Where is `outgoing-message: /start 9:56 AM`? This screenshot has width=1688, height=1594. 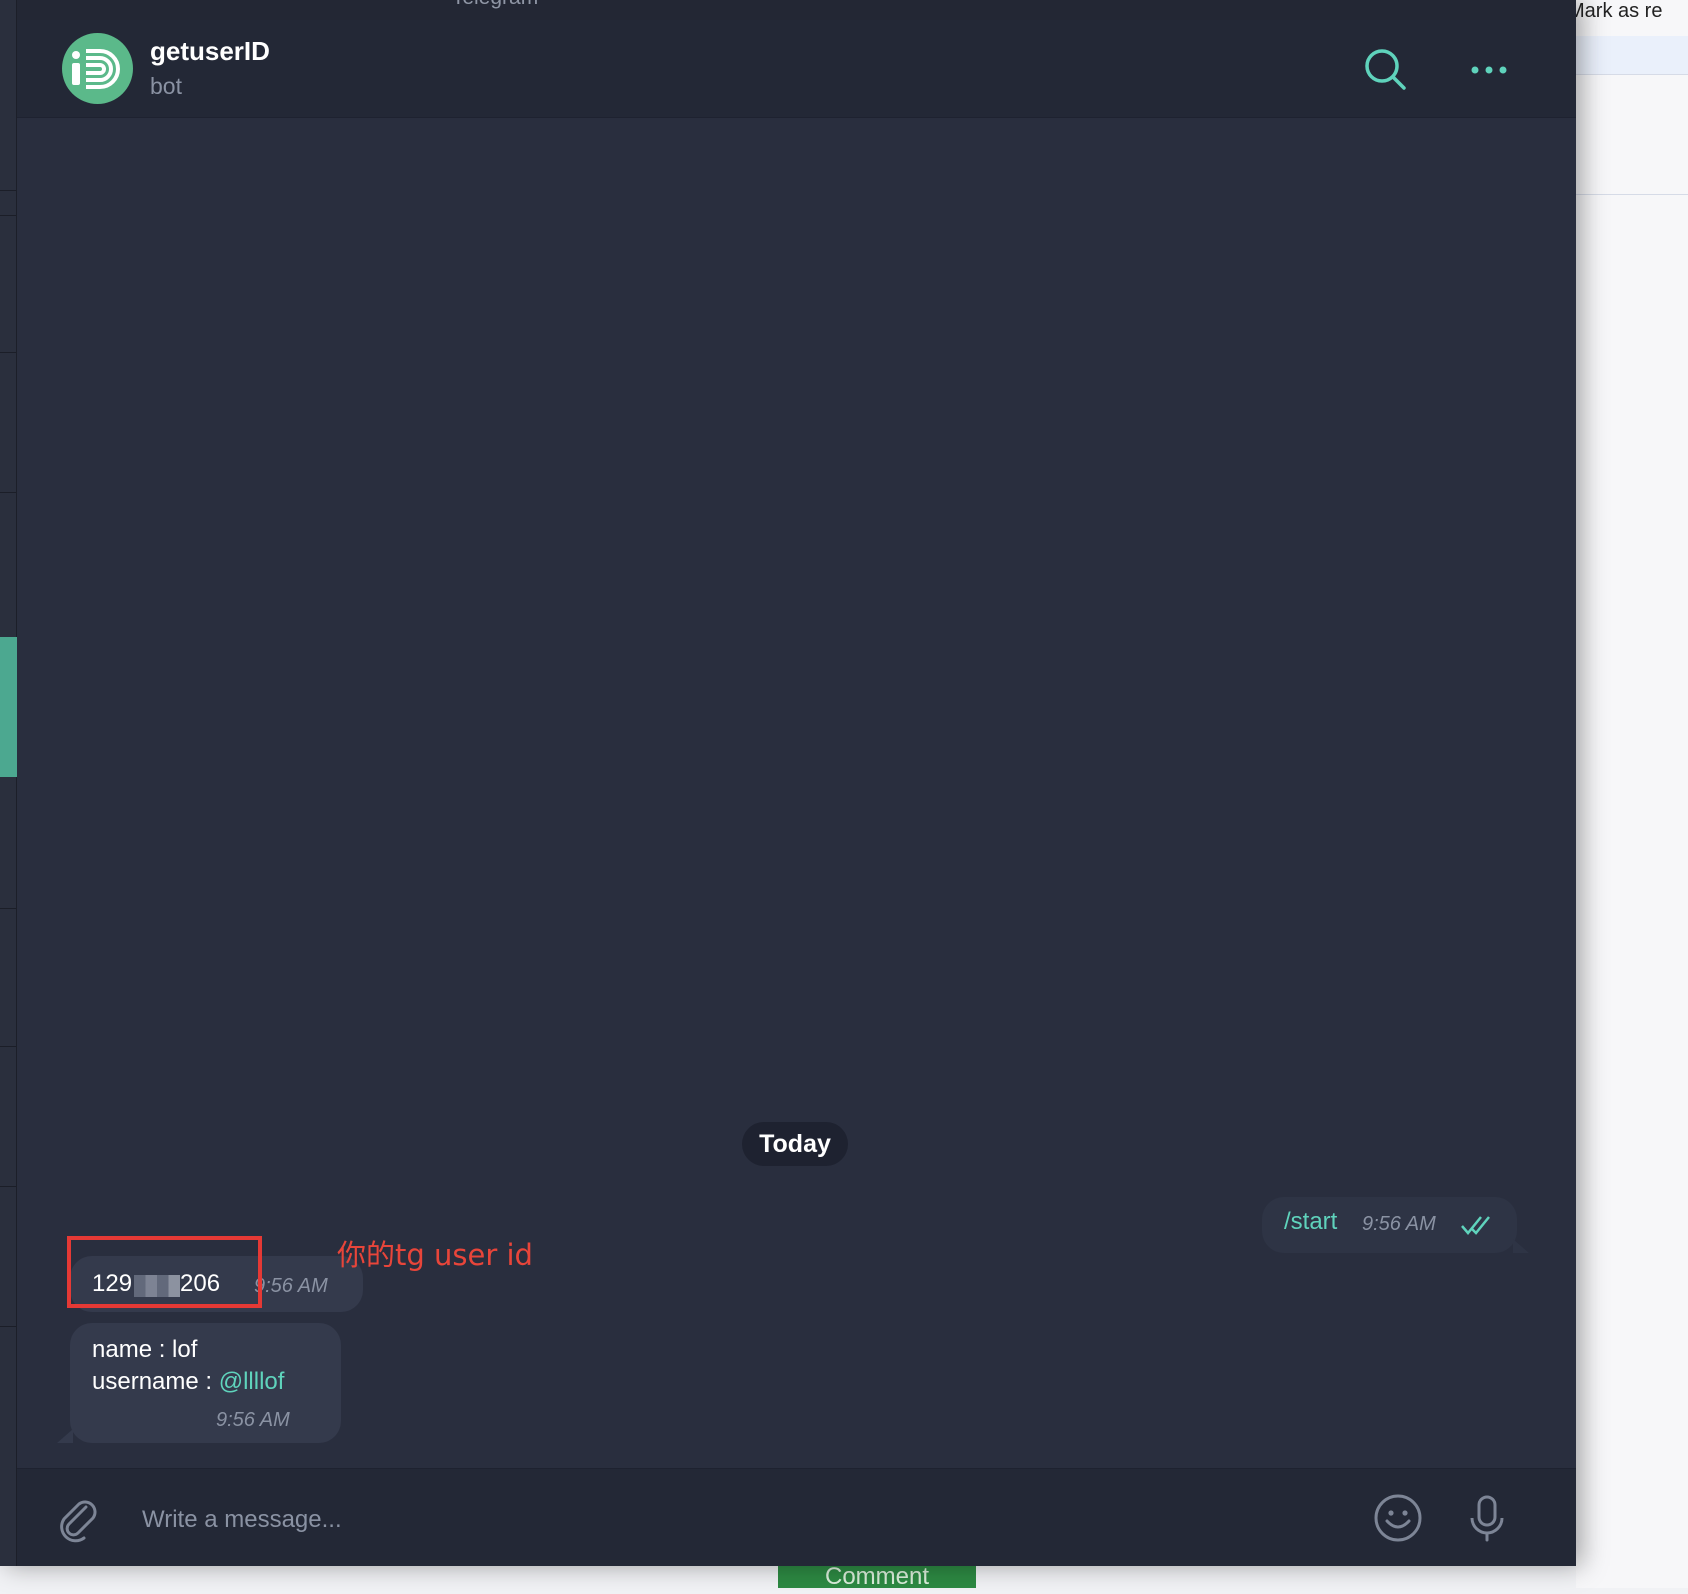 outgoing-message: /start 9:56 AM is located at coordinates (1395, 1225).